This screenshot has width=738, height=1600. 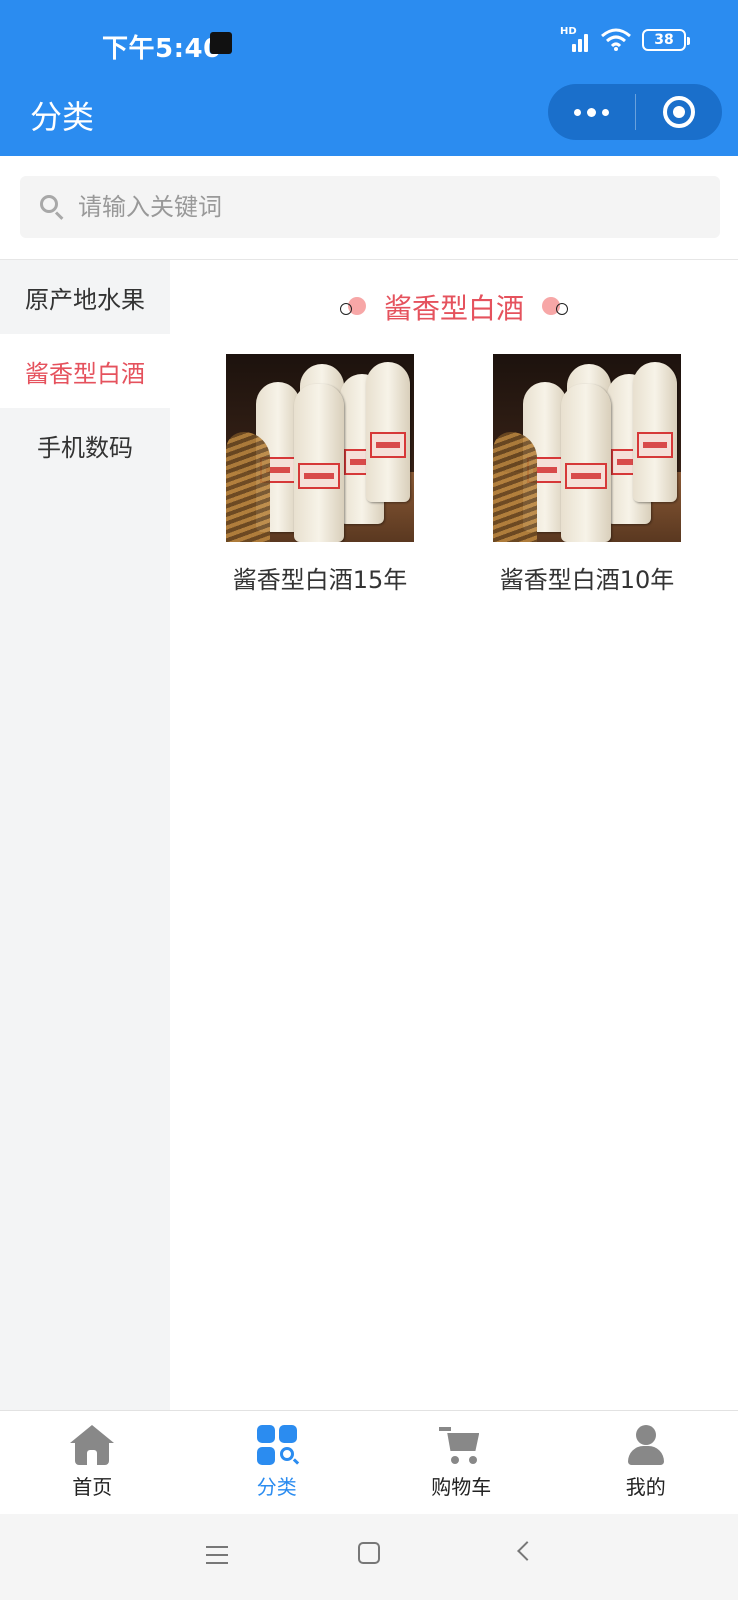 What do you see at coordinates (62, 117) in the screenshot?
I see `page-title: 分类` at bounding box center [62, 117].